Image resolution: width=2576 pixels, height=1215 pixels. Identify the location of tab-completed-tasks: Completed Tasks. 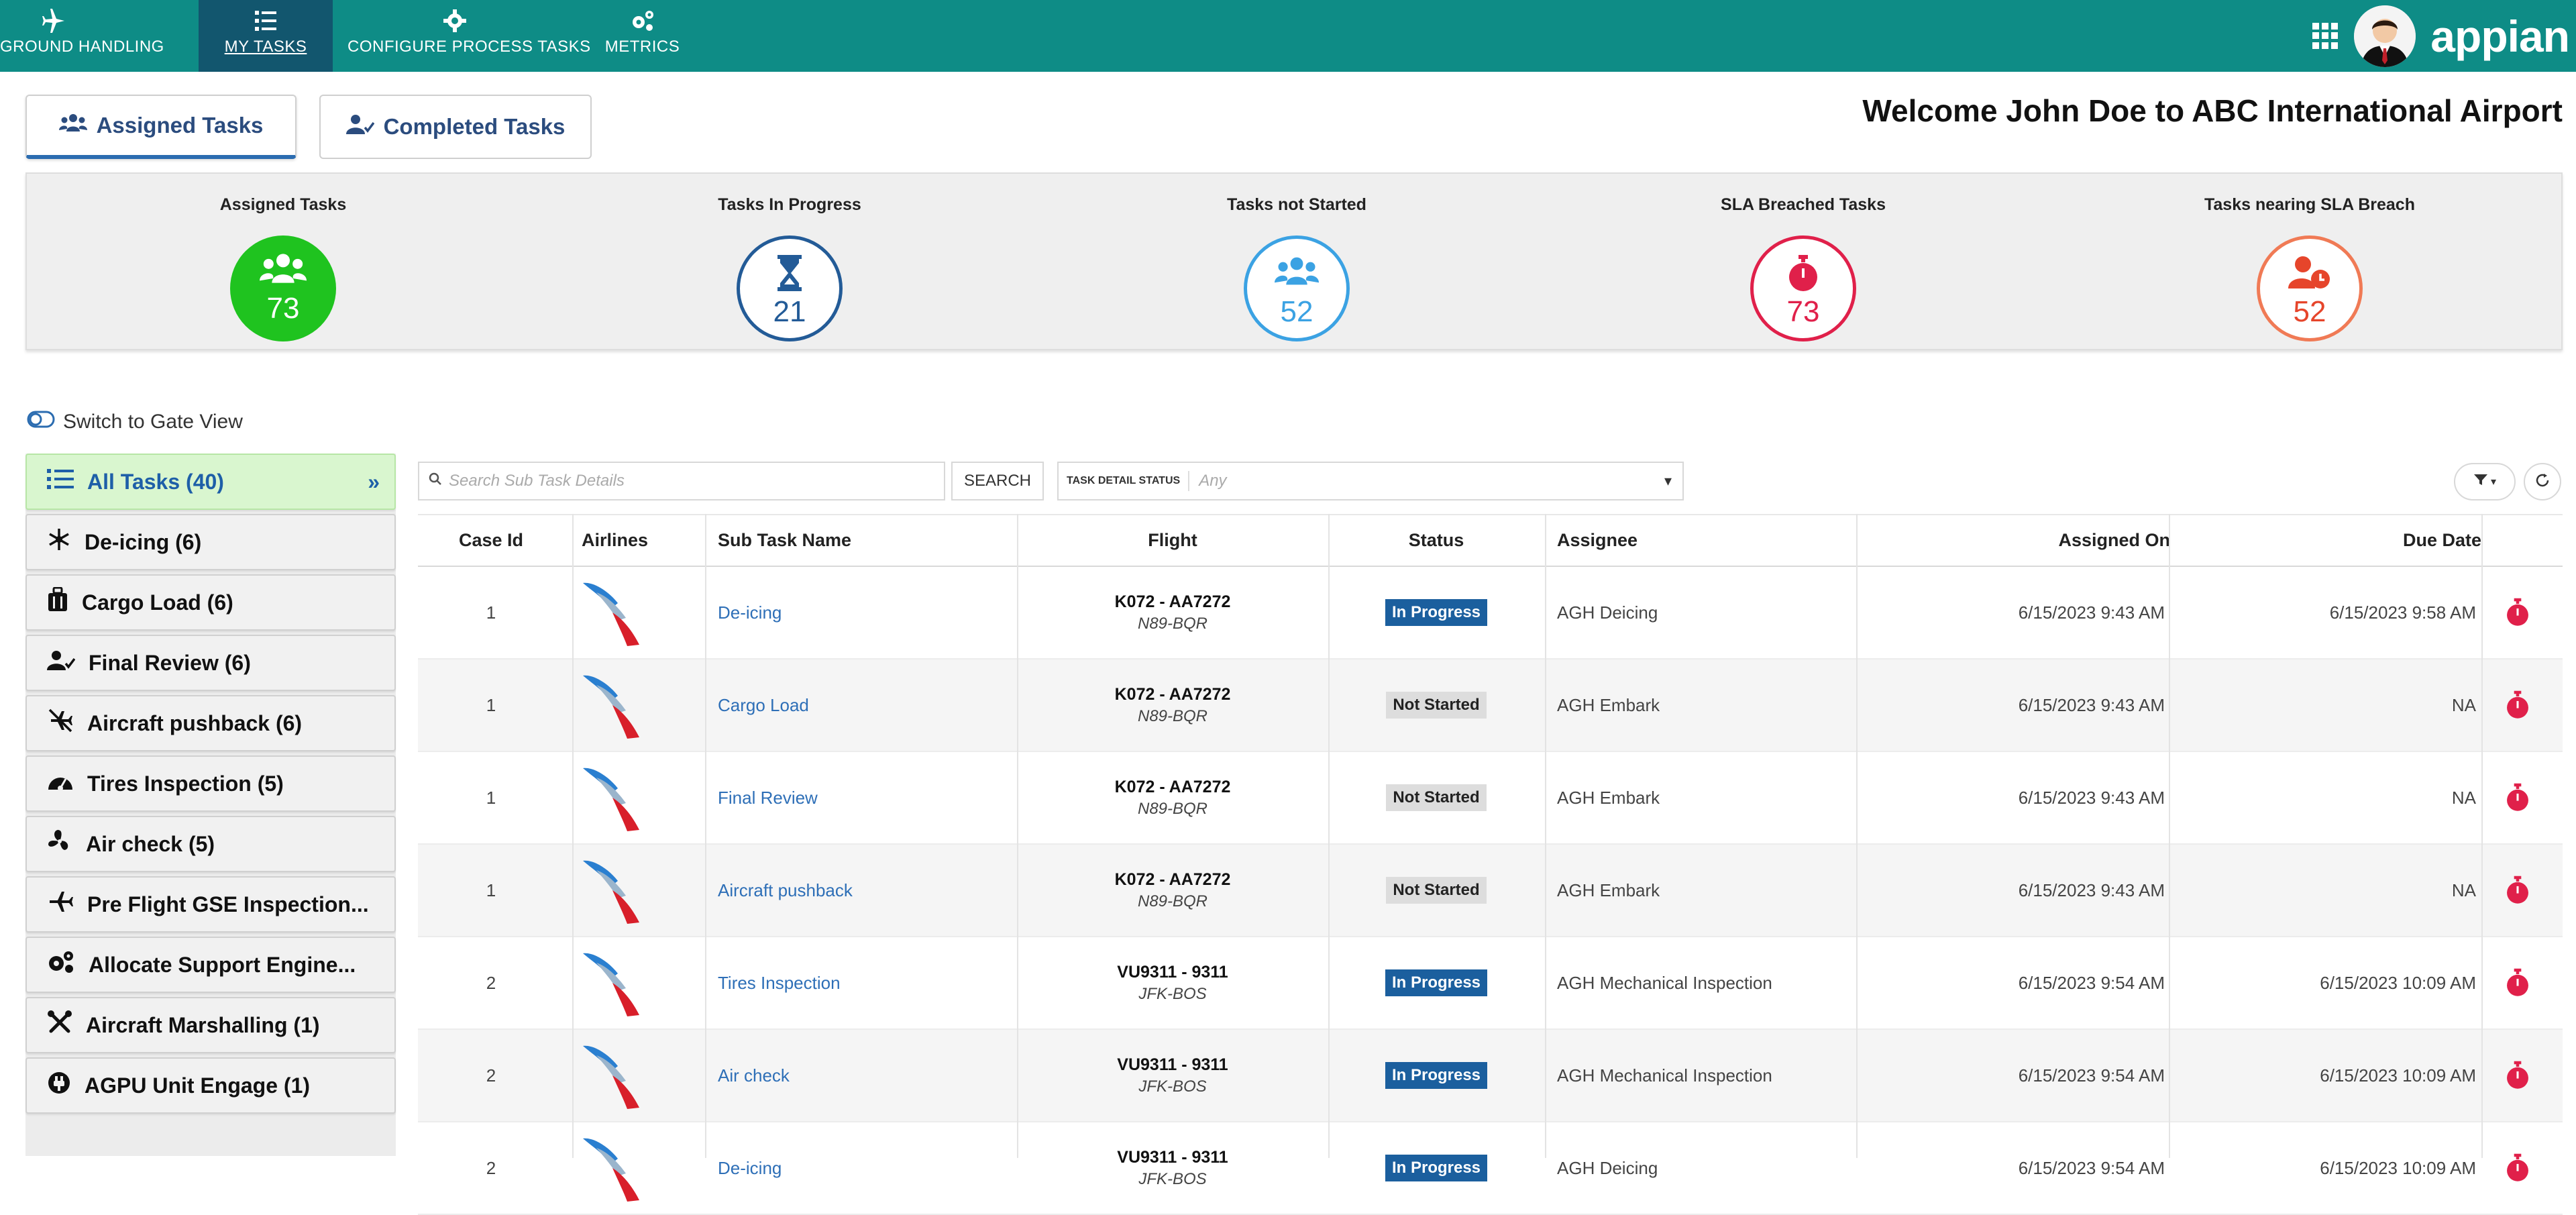
(455, 127).